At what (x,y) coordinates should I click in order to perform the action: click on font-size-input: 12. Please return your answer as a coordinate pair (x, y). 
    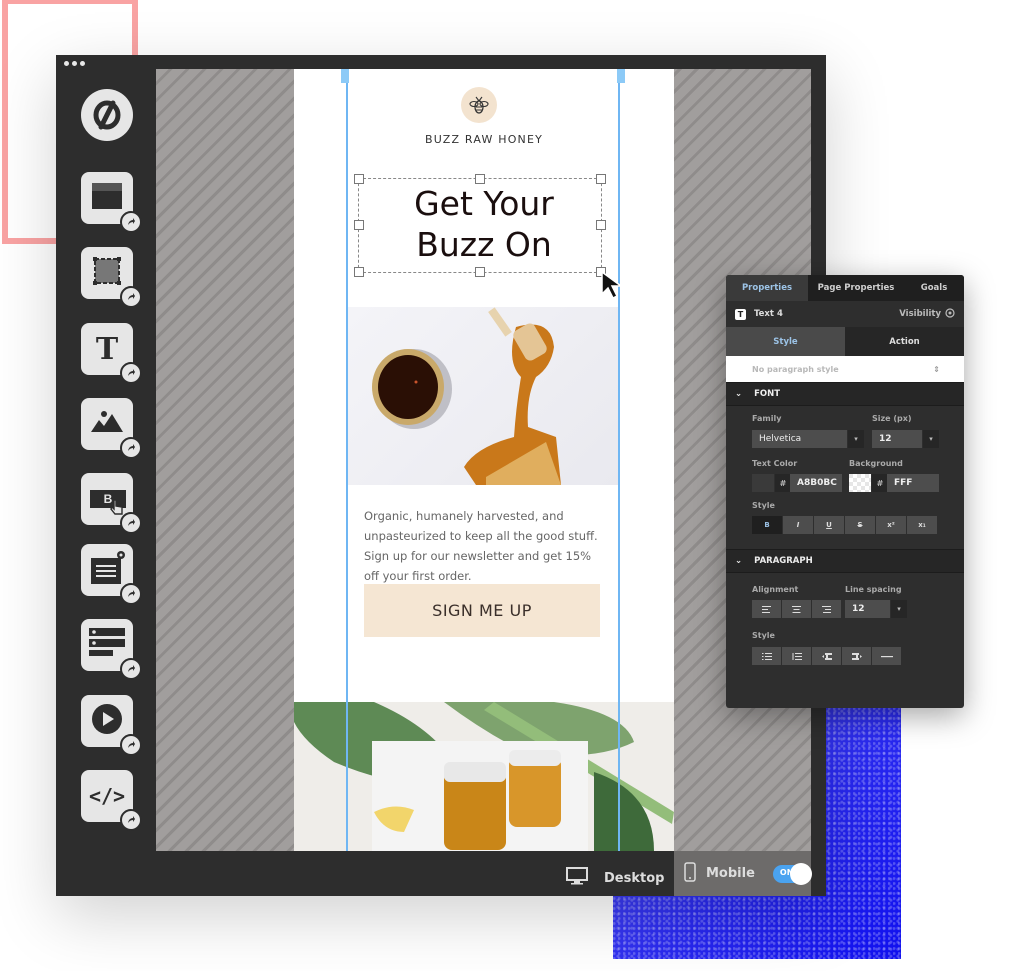
    Looking at the image, I should click on (897, 439).